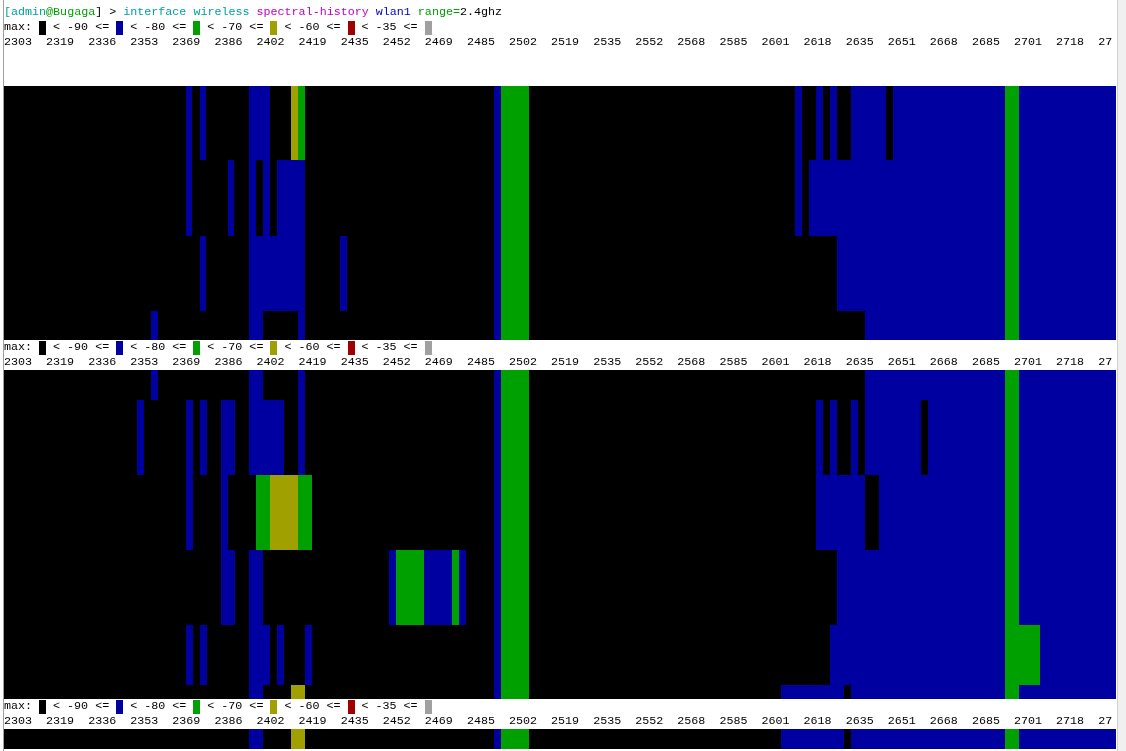 The height and width of the screenshot is (751, 1126). I want to click on command-line: [admin@Bugaga] > interface wireless spectral-history wlan1 range=2.4ghz, so click(254, 12).